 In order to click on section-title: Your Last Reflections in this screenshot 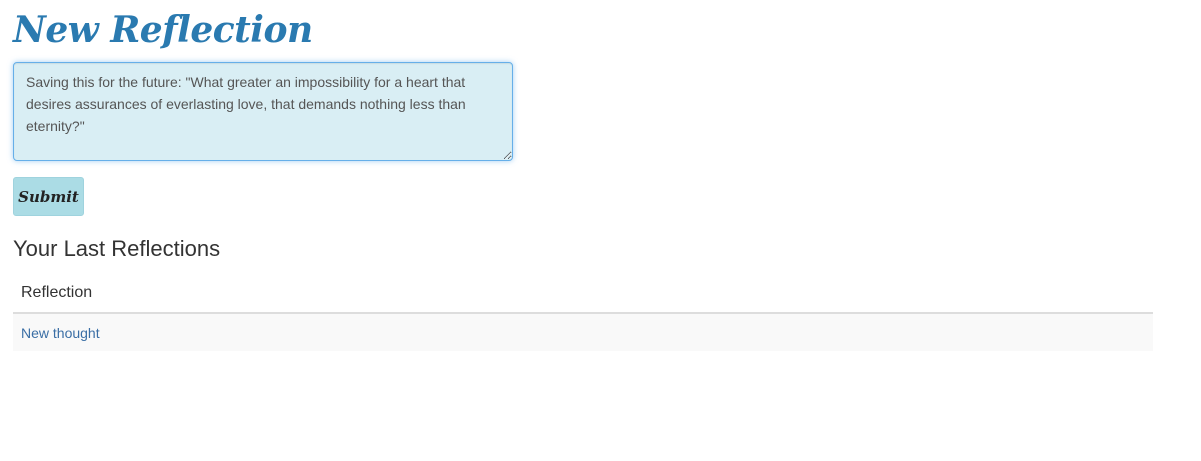, I will do `click(117, 248)`.